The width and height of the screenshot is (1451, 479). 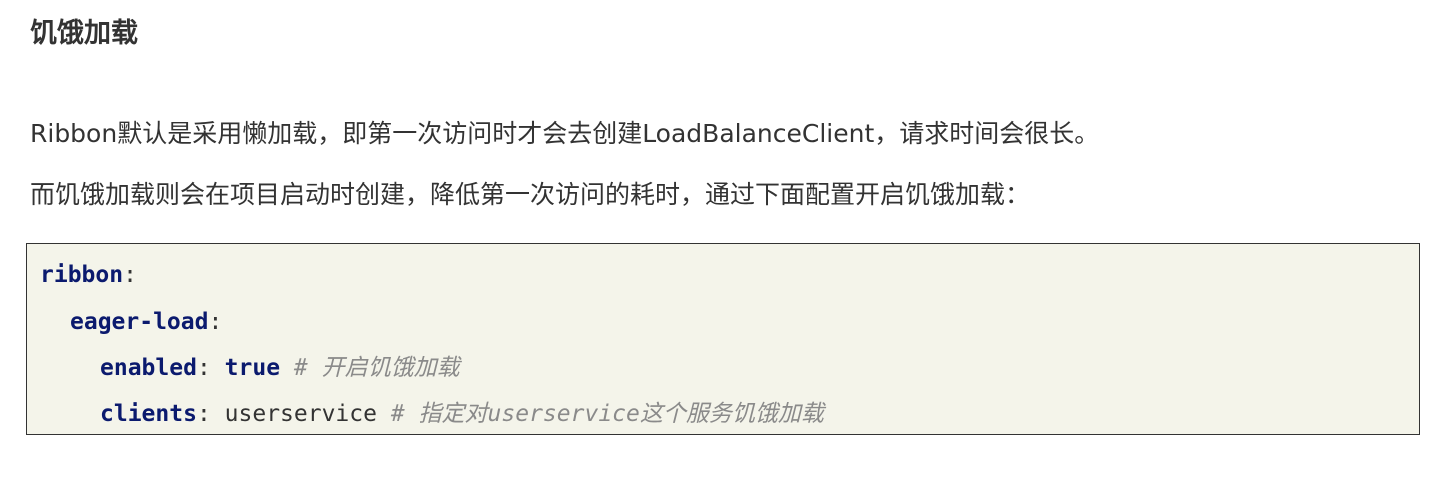 What do you see at coordinates (148, 368) in the screenshot?
I see `yaml-key: enabled` at bounding box center [148, 368].